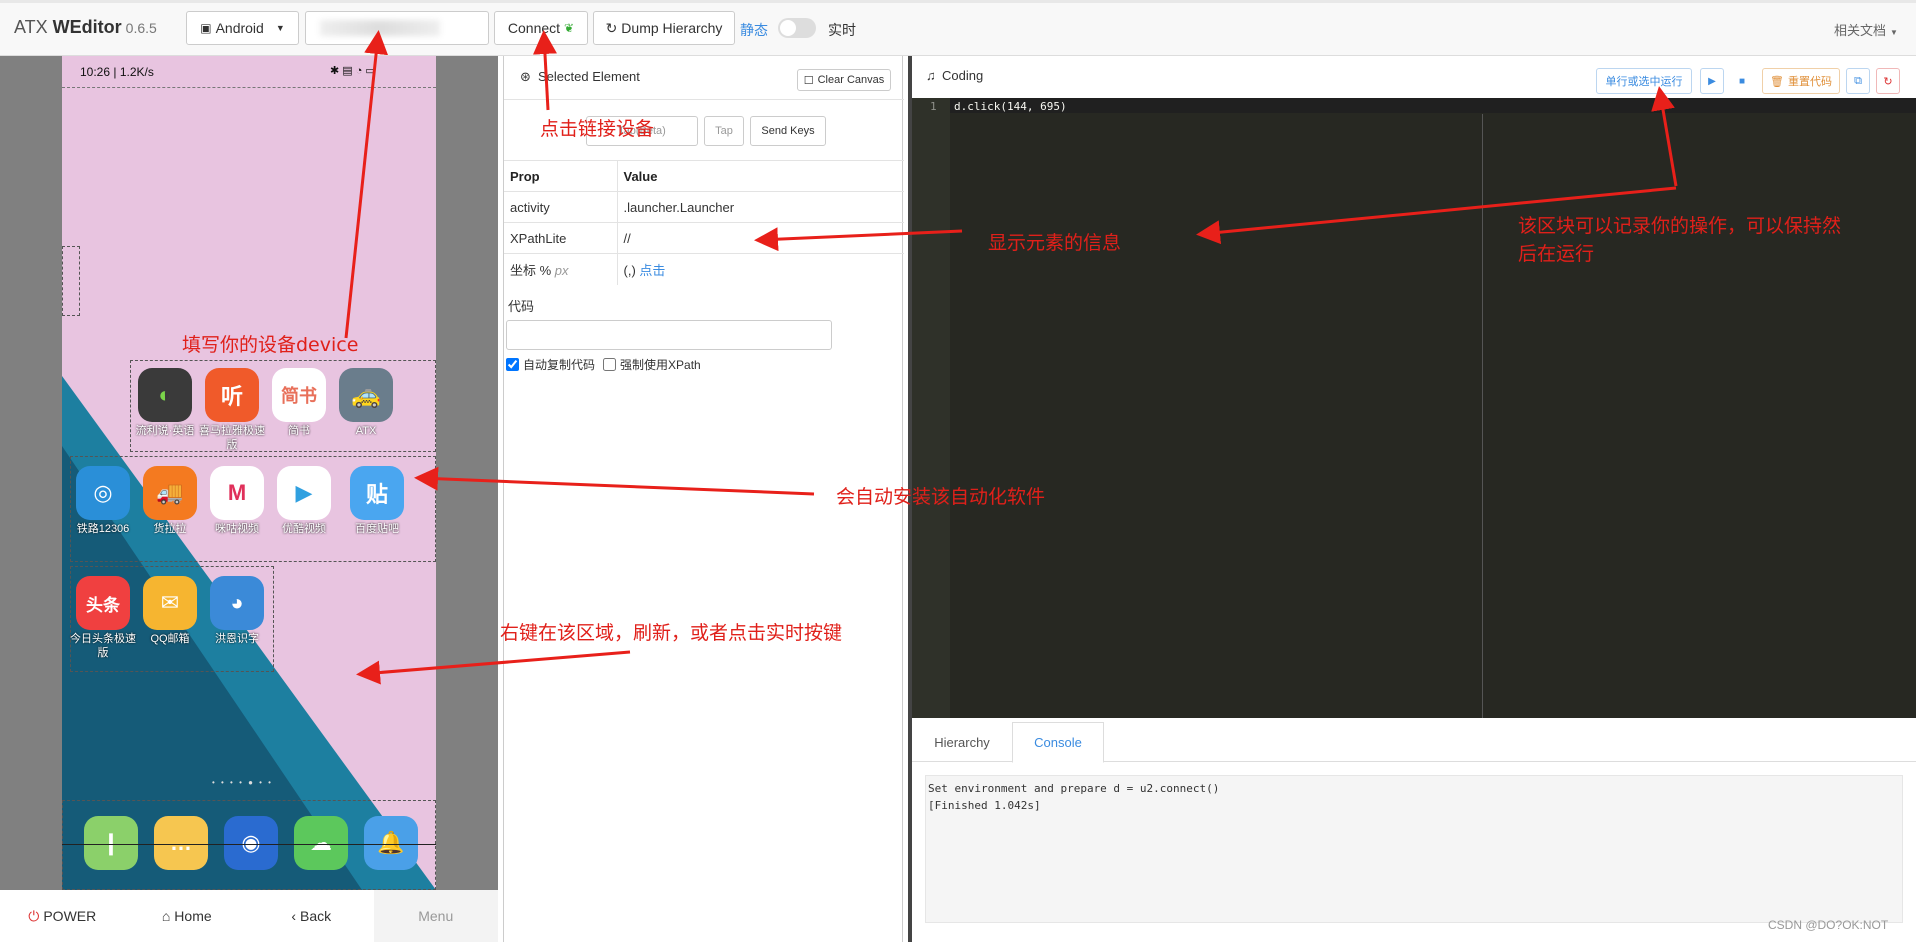 The image size is (1916, 942). I want to click on arrow-run, so click(1664, 136).